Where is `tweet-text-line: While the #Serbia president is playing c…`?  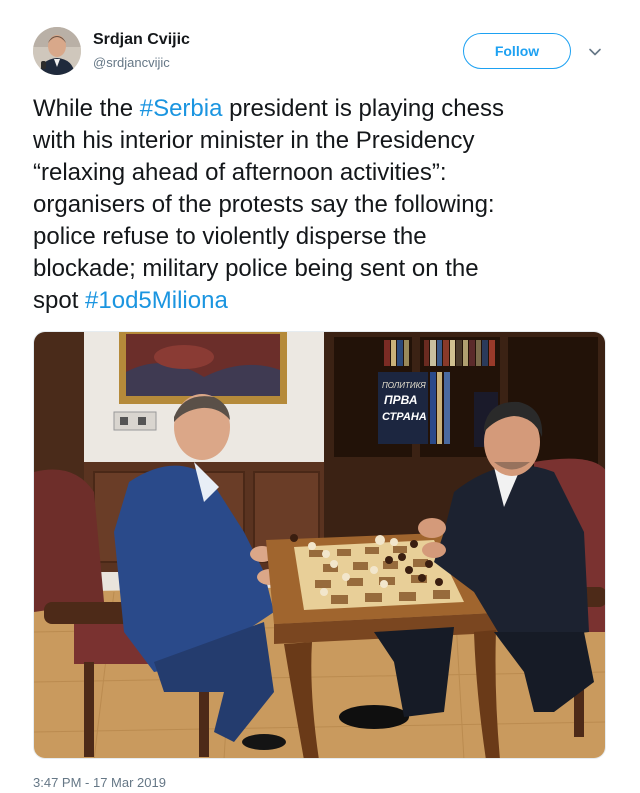 tweet-text-line: While the #Serbia president is playing c… is located at coordinates (318, 109).